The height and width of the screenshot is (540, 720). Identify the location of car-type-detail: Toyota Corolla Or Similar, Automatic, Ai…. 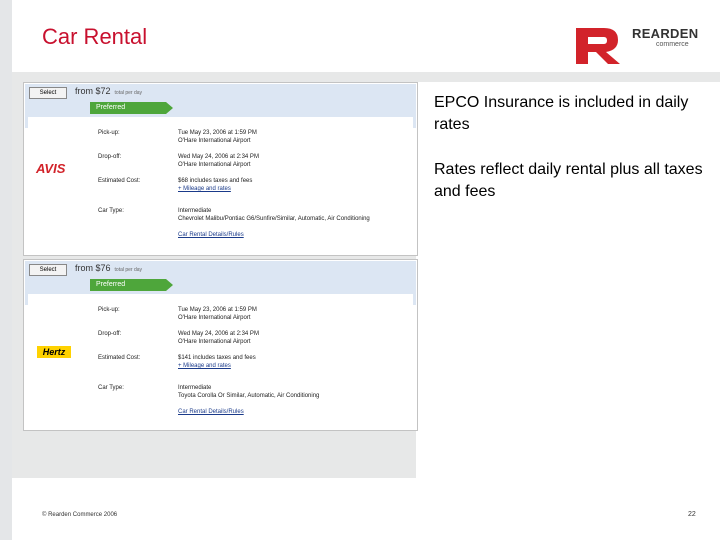
(249, 396).